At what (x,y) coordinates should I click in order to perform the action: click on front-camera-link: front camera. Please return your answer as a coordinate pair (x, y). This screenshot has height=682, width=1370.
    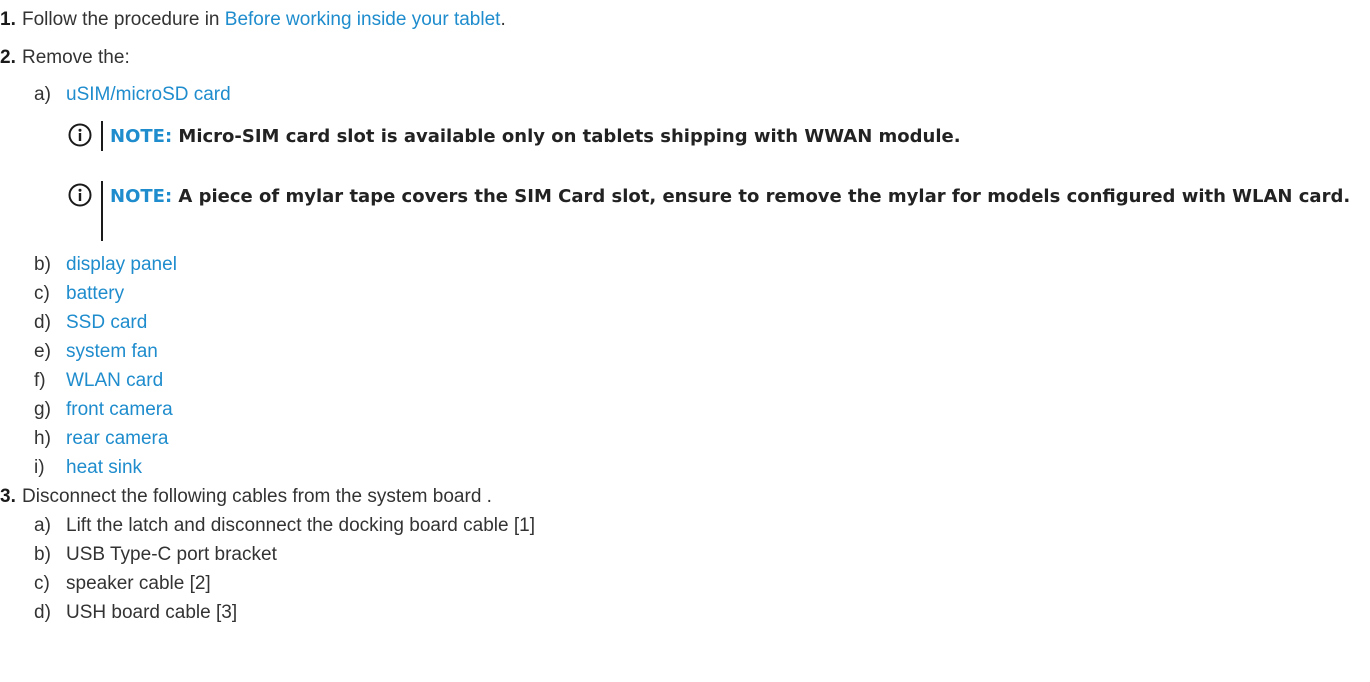
    Looking at the image, I should click on (119, 410).